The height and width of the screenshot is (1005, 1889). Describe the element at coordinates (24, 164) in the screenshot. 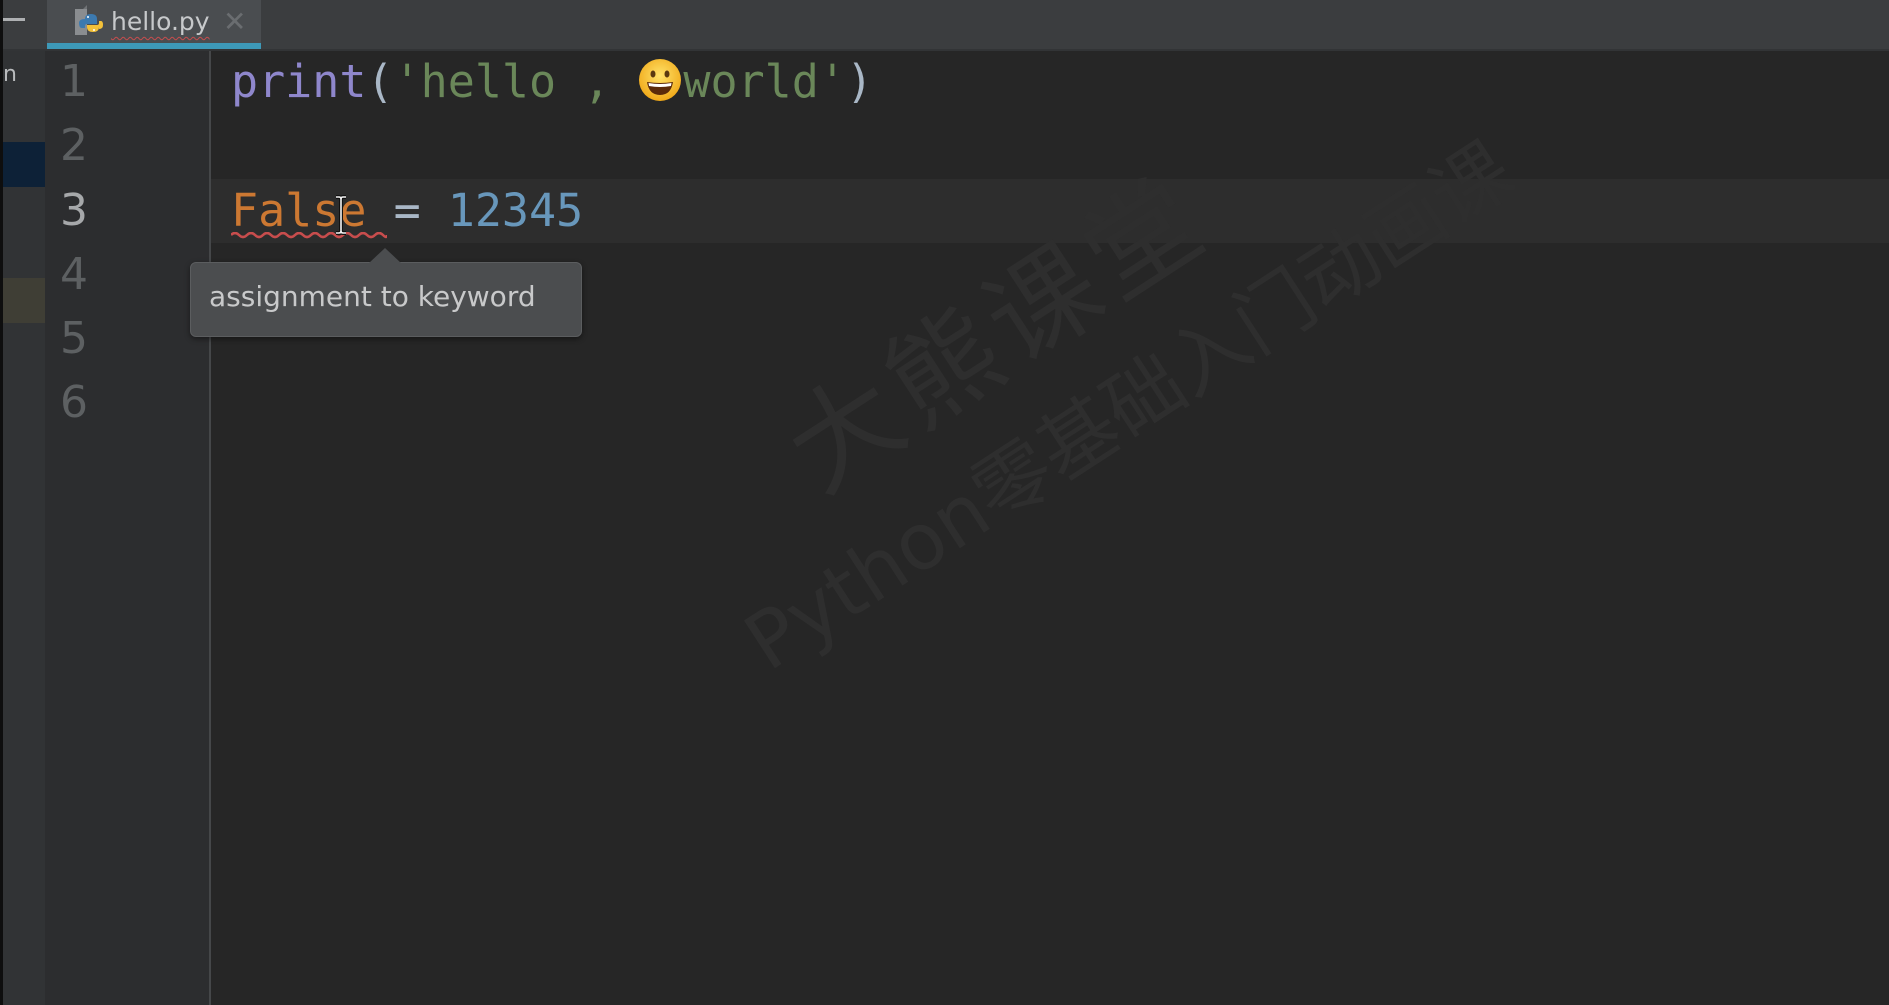

I see `project-panel-selected-row` at that location.